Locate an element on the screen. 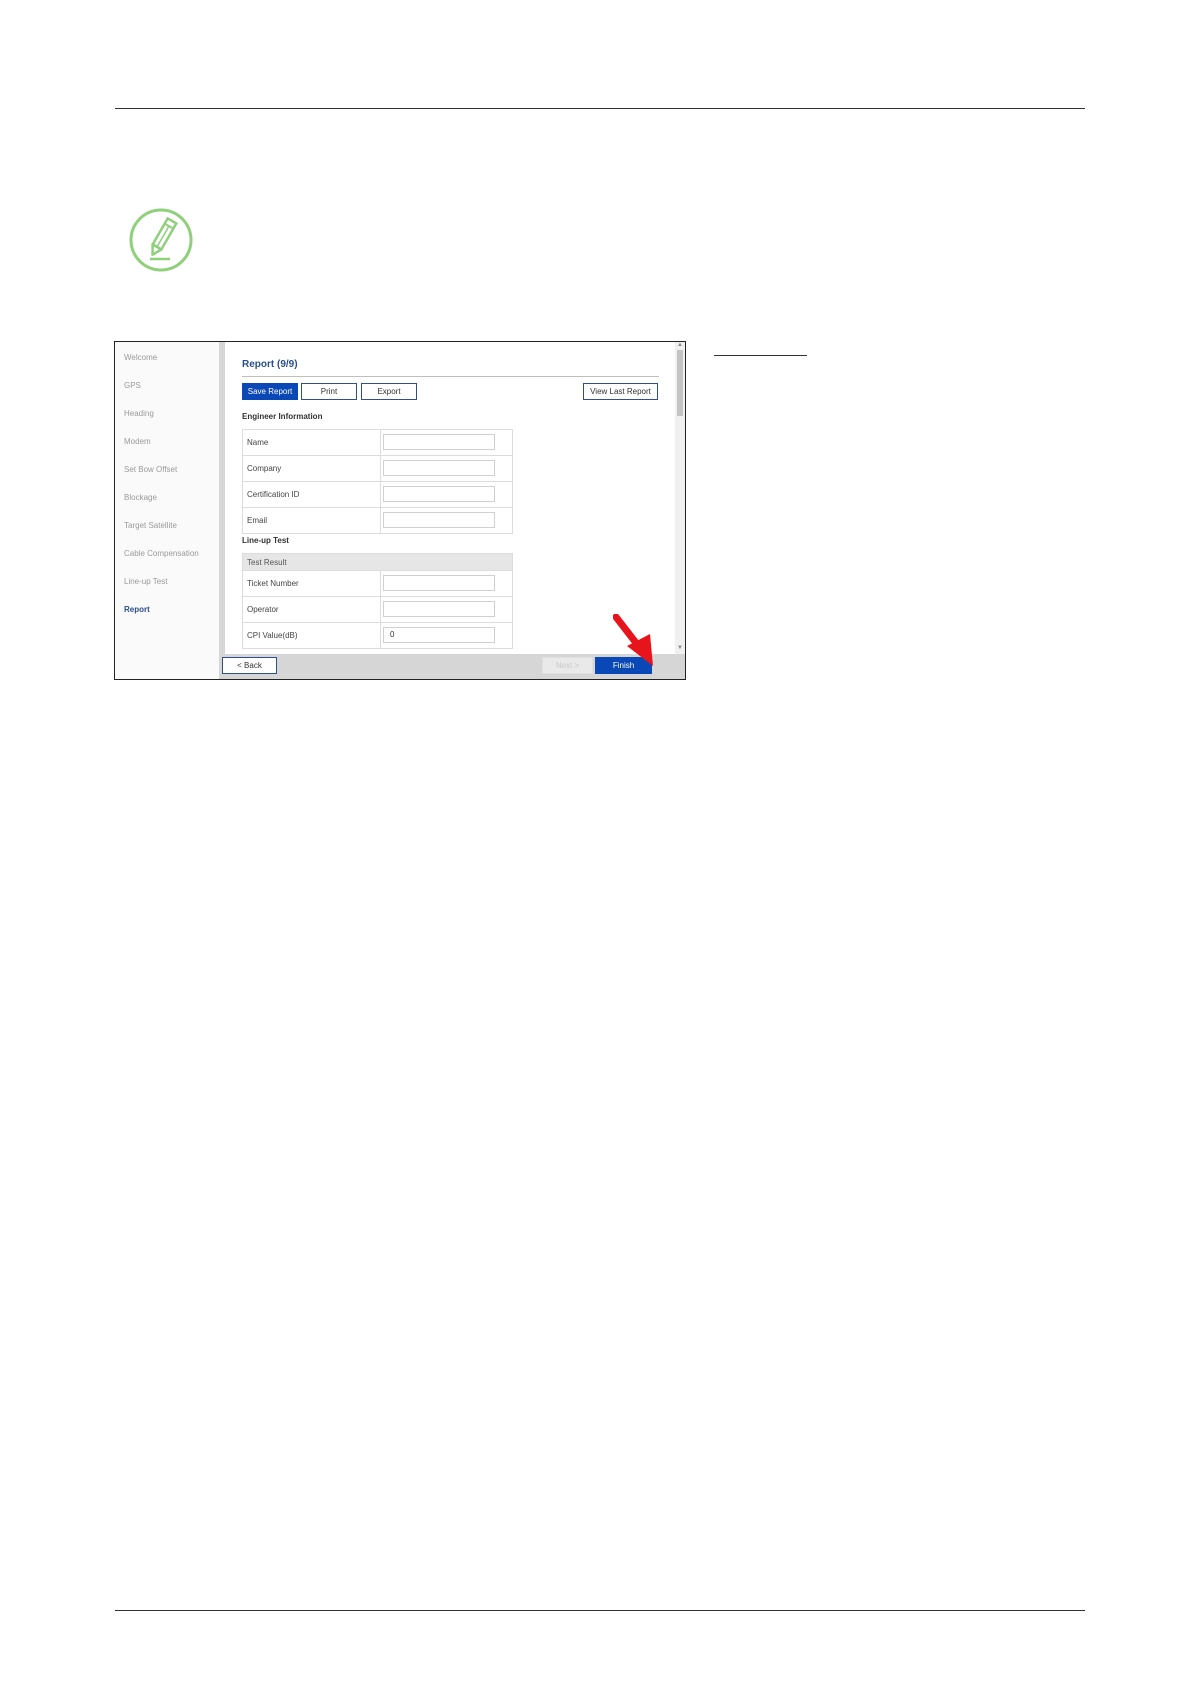 The height and width of the screenshot is (1684, 1191). email-label: Email is located at coordinates (257, 520).